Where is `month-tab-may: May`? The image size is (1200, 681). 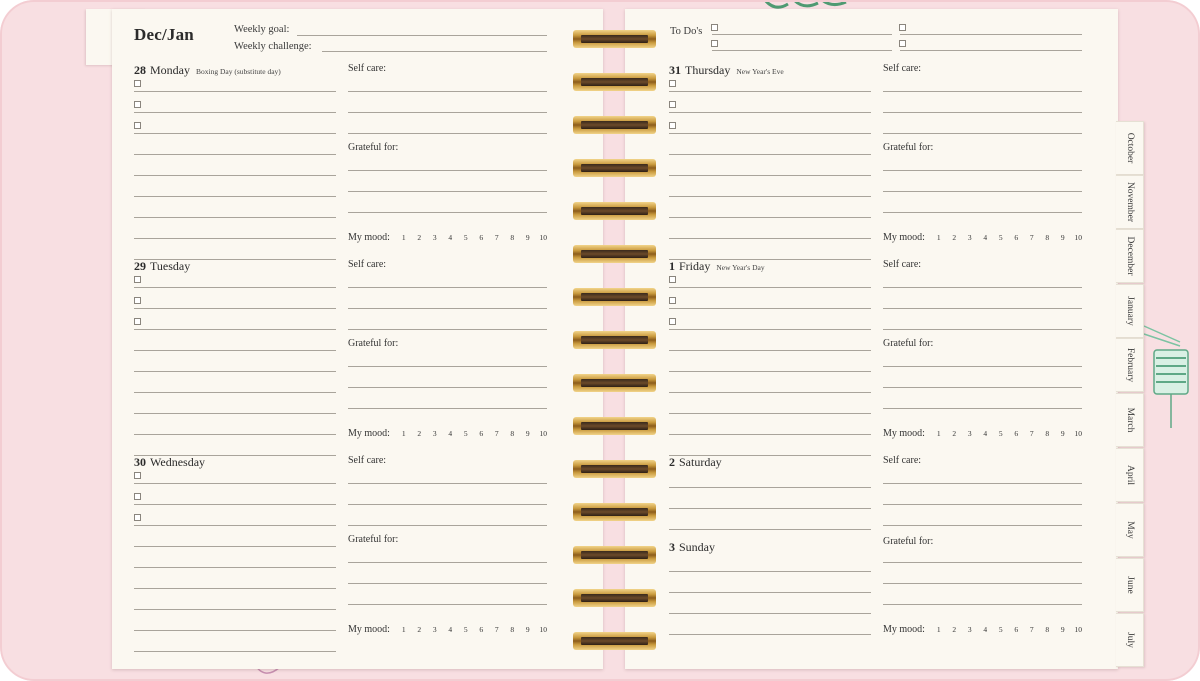
month-tab-may: May is located at coordinates (1130, 530).